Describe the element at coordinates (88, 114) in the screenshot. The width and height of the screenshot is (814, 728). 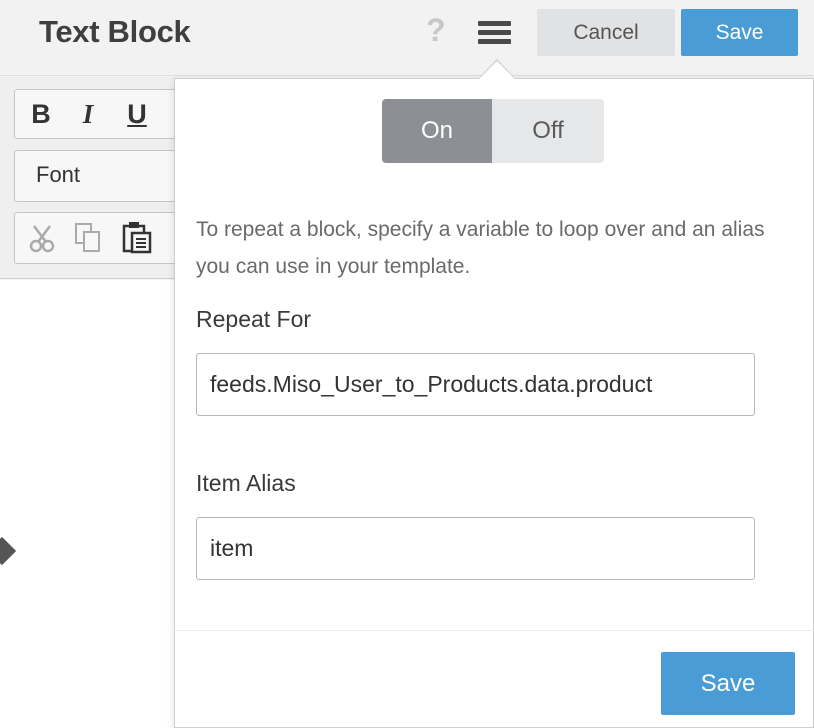
I see `italic-button: I` at that location.